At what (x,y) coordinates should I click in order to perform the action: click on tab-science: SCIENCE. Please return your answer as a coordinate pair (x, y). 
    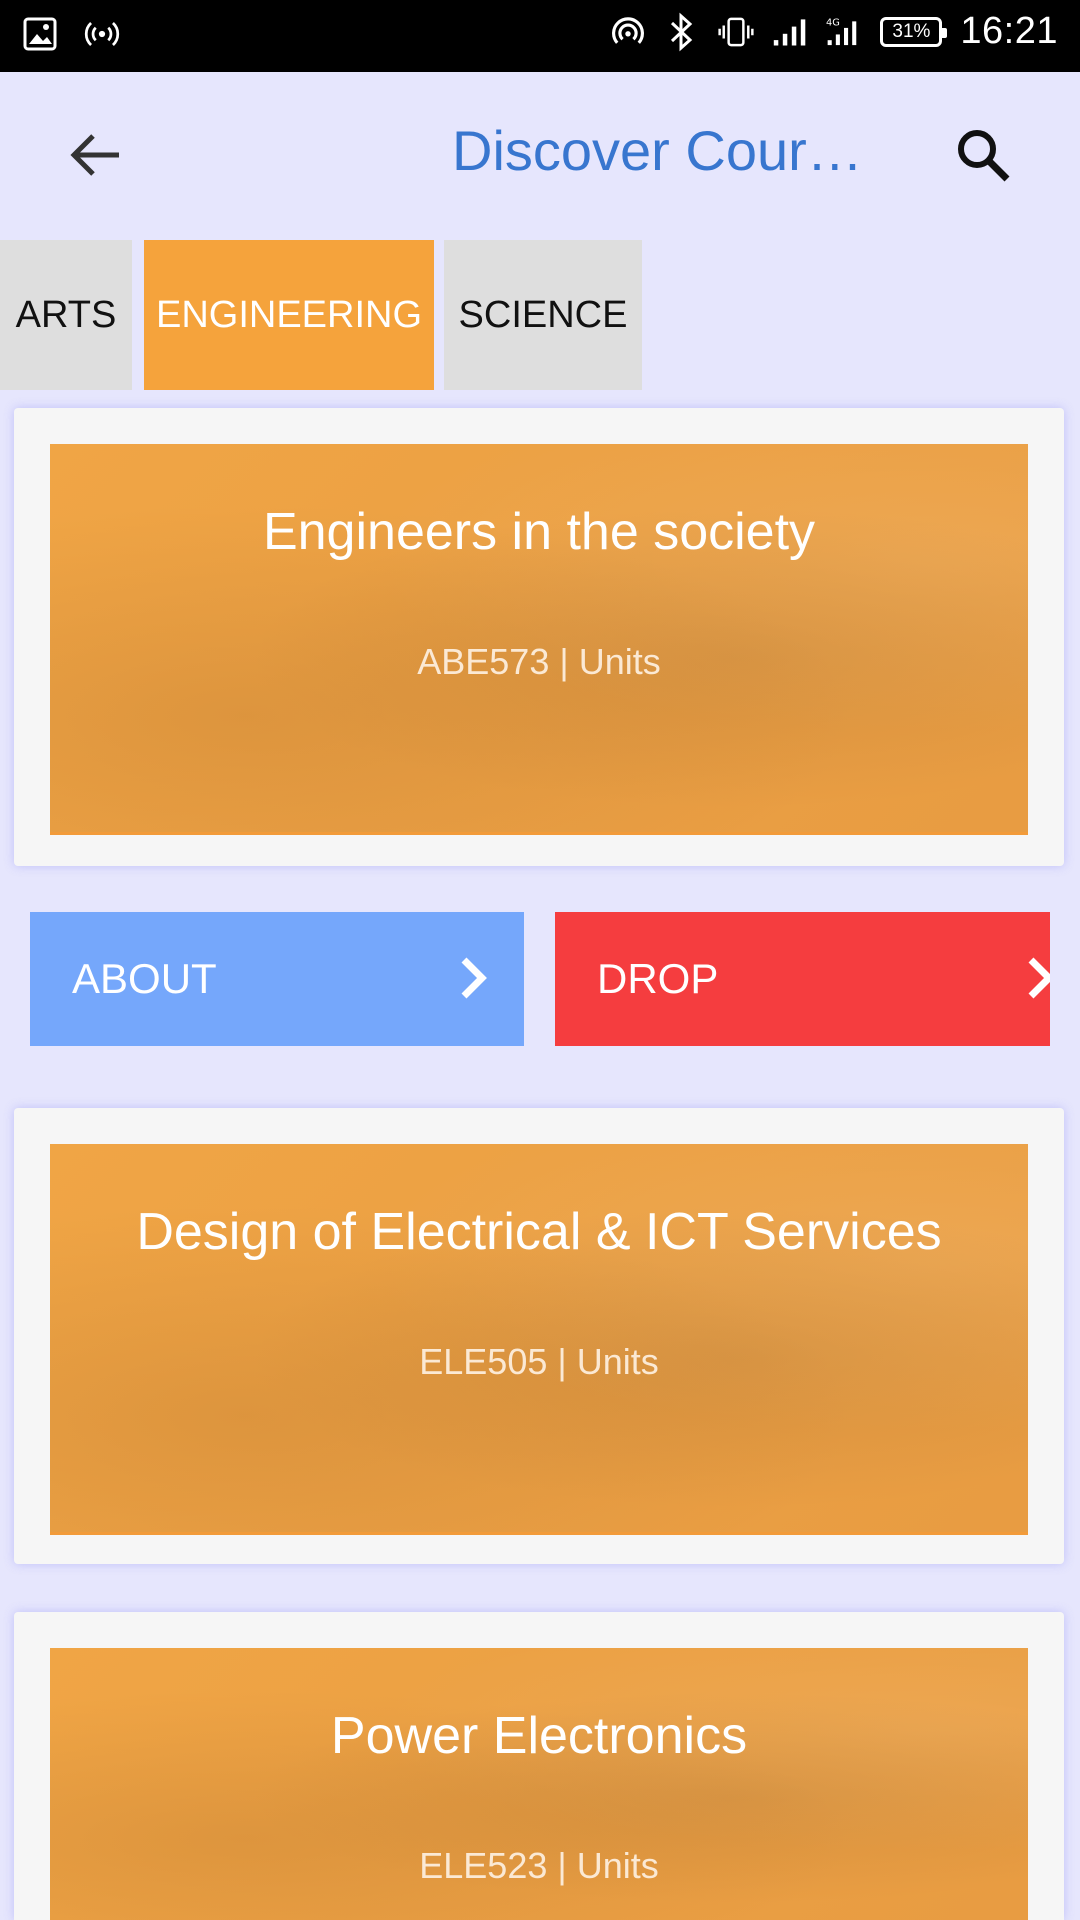
    Looking at the image, I should click on (543, 315).